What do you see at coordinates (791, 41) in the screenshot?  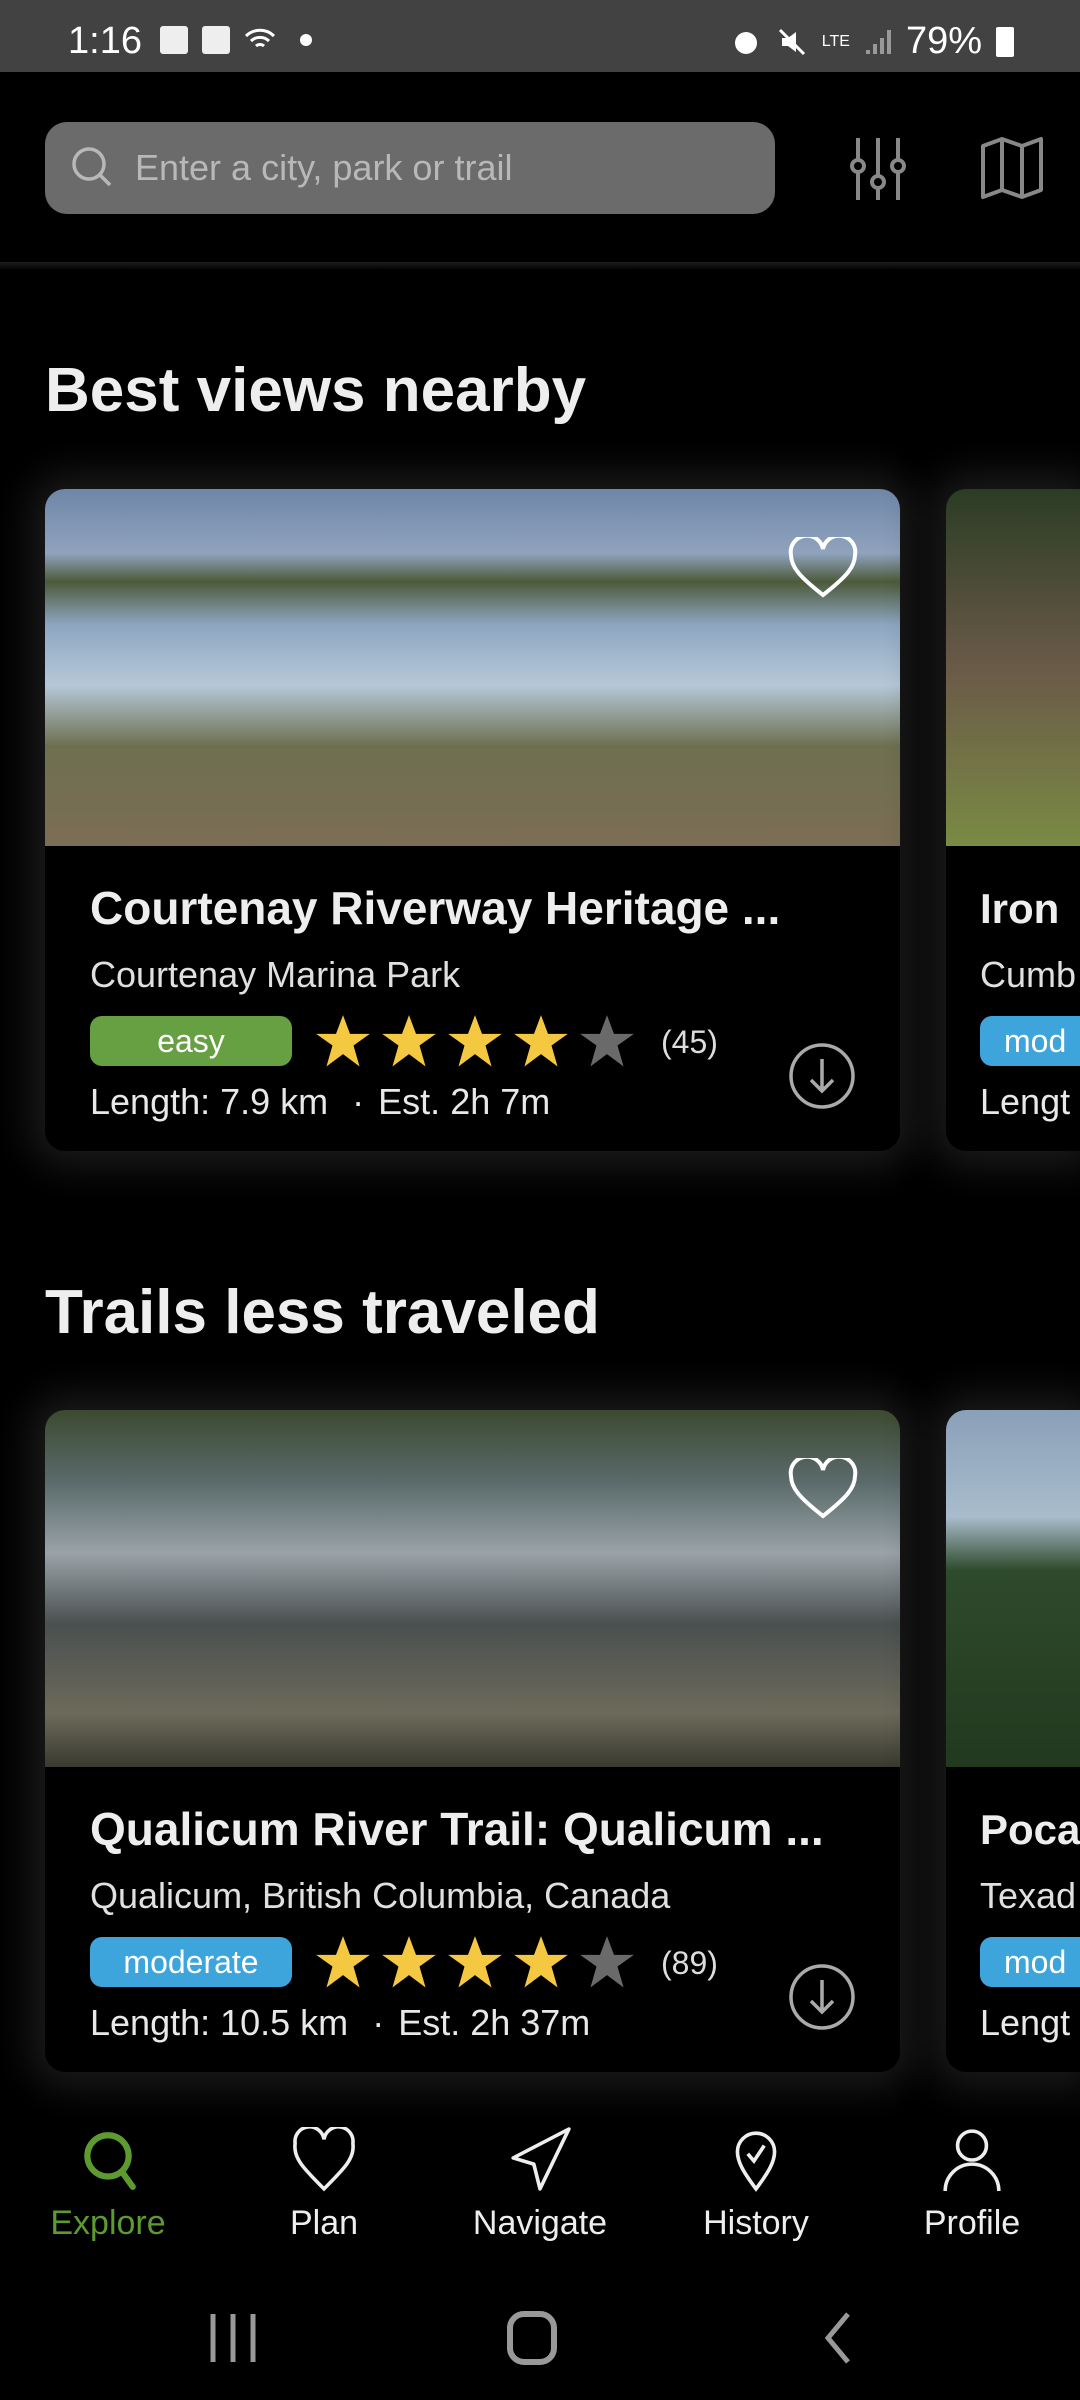 I see `mute-icon` at bounding box center [791, 41].